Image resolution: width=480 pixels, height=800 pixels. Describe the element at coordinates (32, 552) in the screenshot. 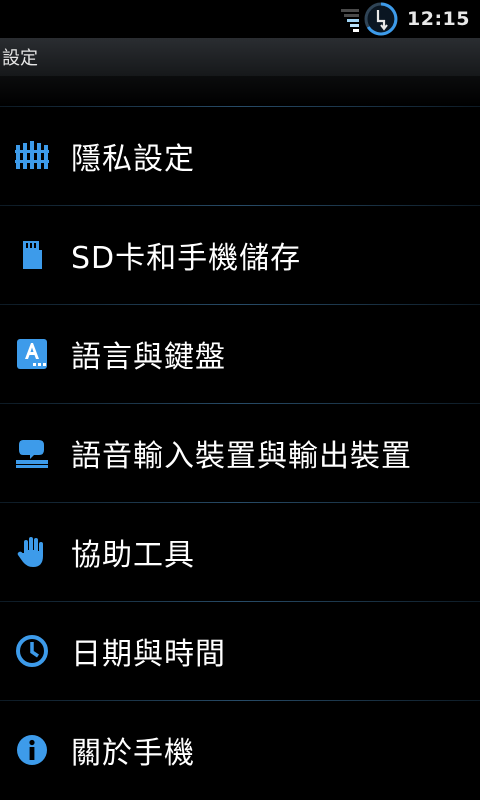

I see `hand-icon` at that location.